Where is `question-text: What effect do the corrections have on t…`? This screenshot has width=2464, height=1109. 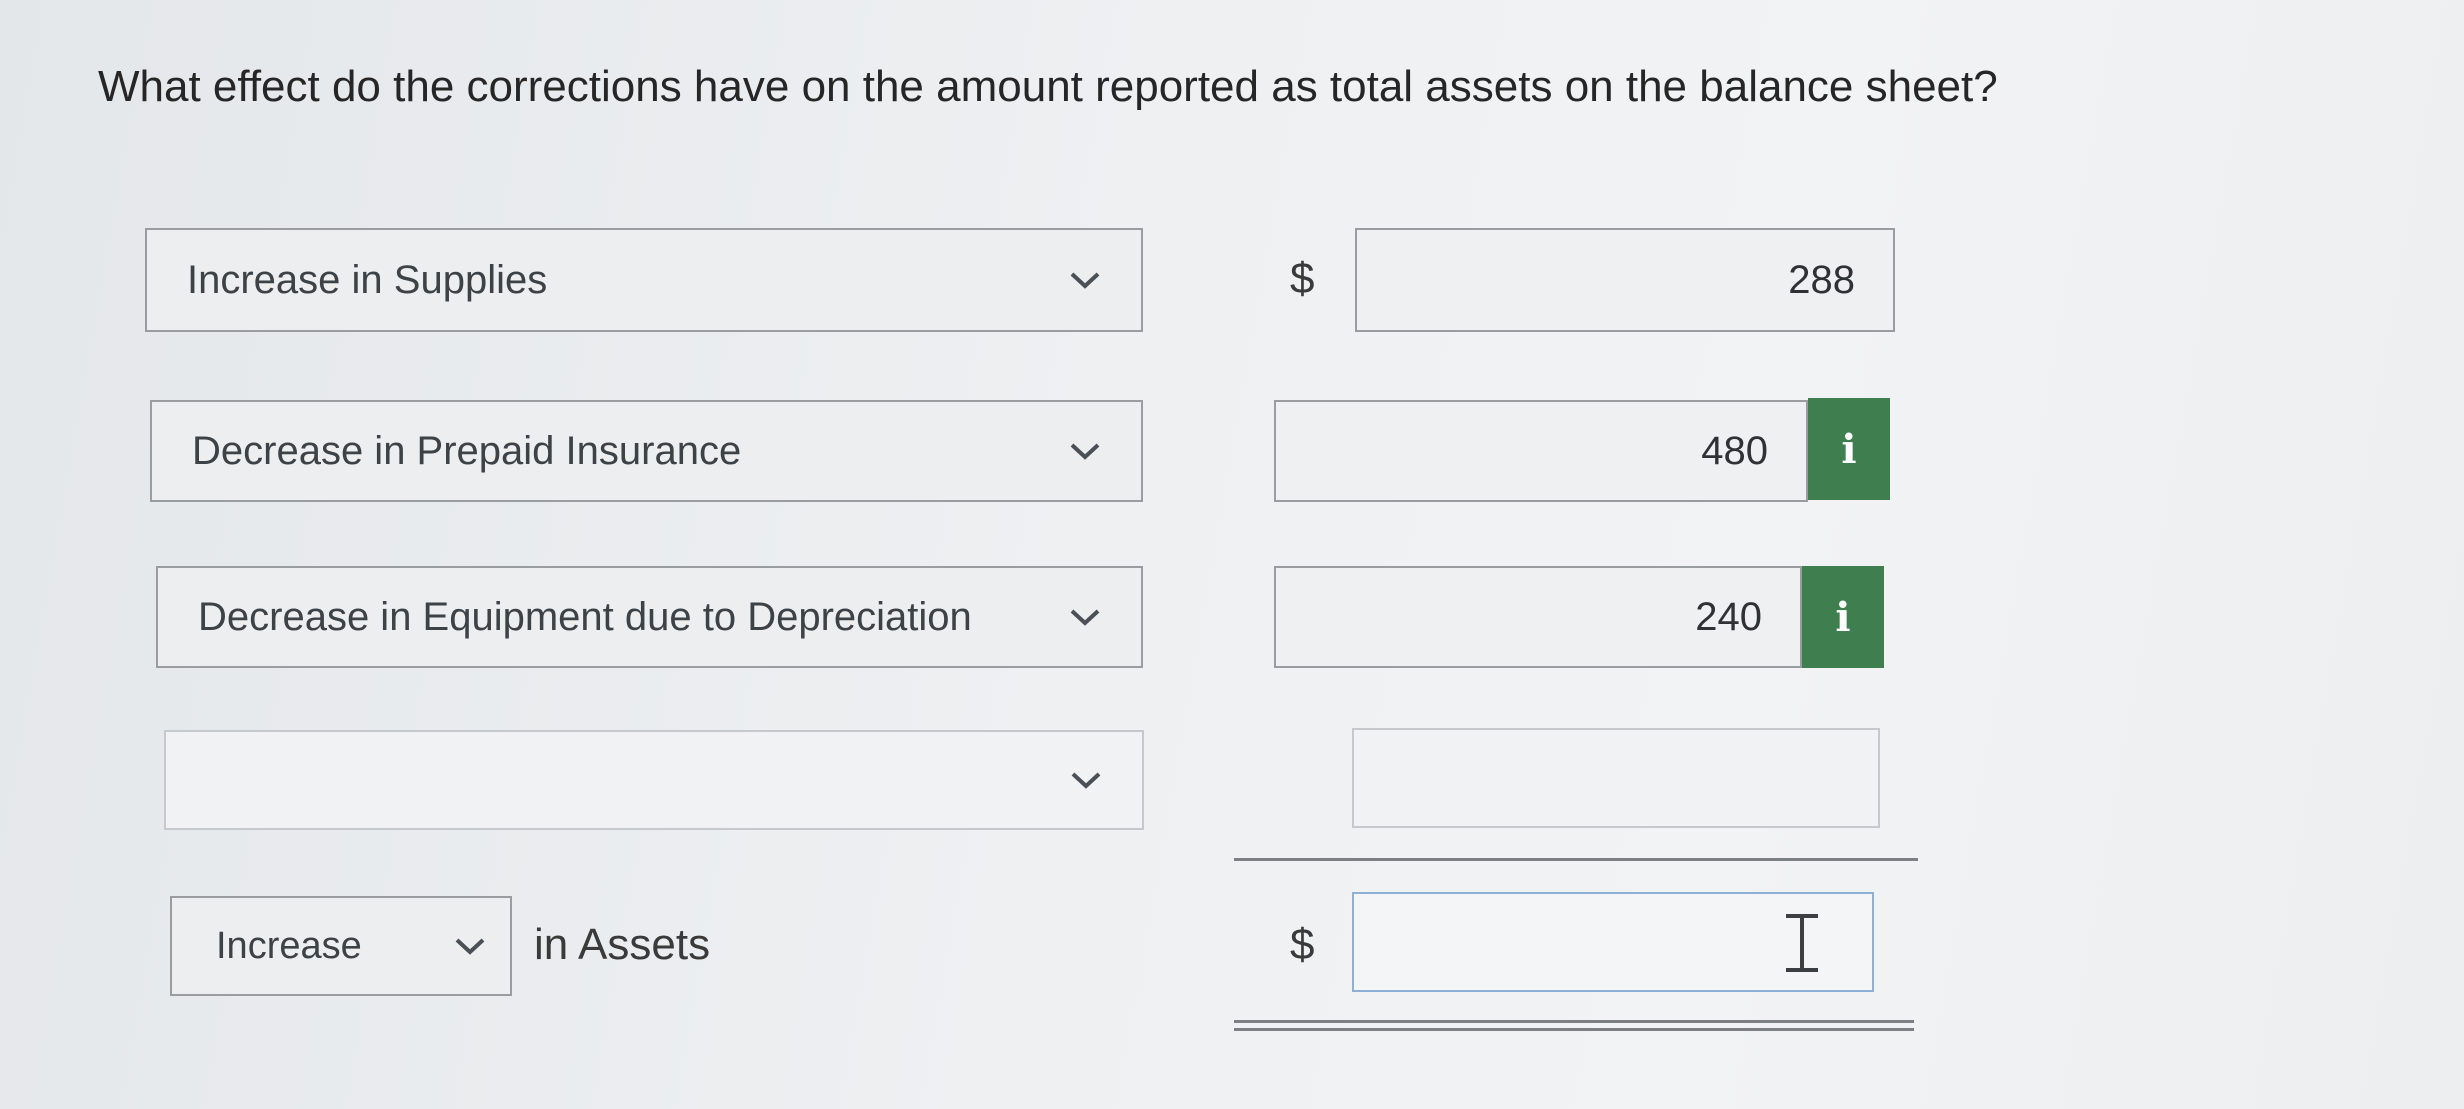 question-text: What effect do the corrections have on t… is located at coordinates (1048, 86).